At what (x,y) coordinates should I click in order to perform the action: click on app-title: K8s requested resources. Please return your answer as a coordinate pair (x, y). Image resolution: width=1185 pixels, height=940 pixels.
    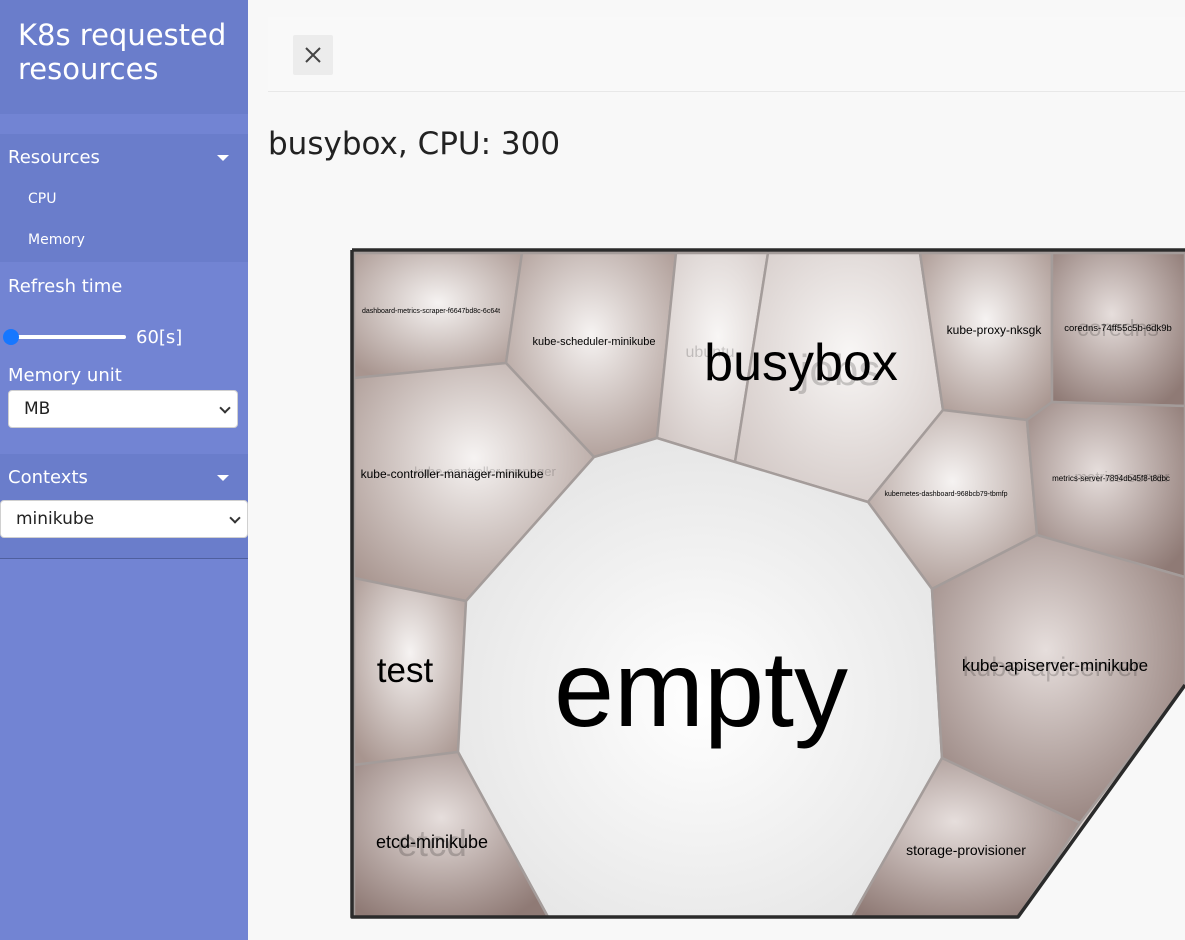
    Looking at the image, I should click on (122, 52).